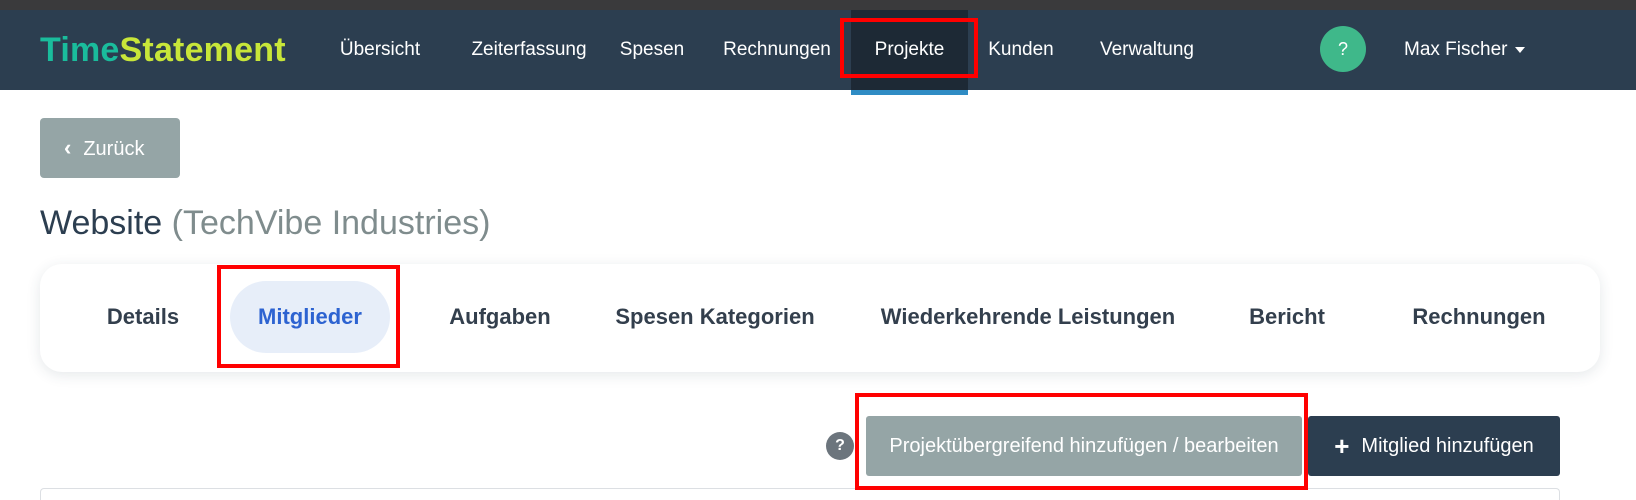  What do you see at coordinates (1028, 317) in the screenshot?
I see `tab-wiederkehrende-leistungen: Wiederkehrende Leistungen` at bounding box center [1028, 317].